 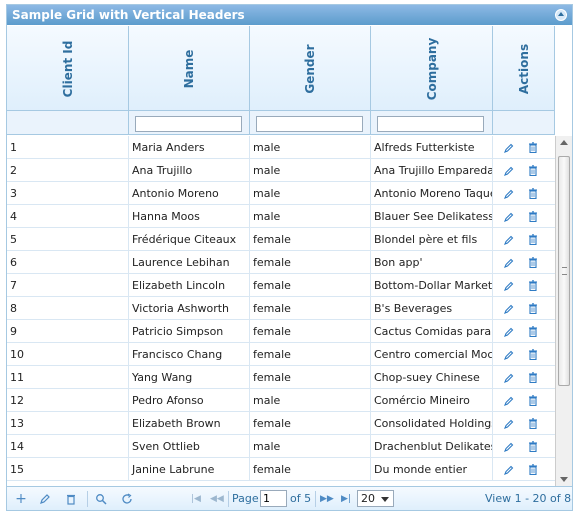 I want to click on cell-name: Janine Labrune, so click(x=189, y=469).